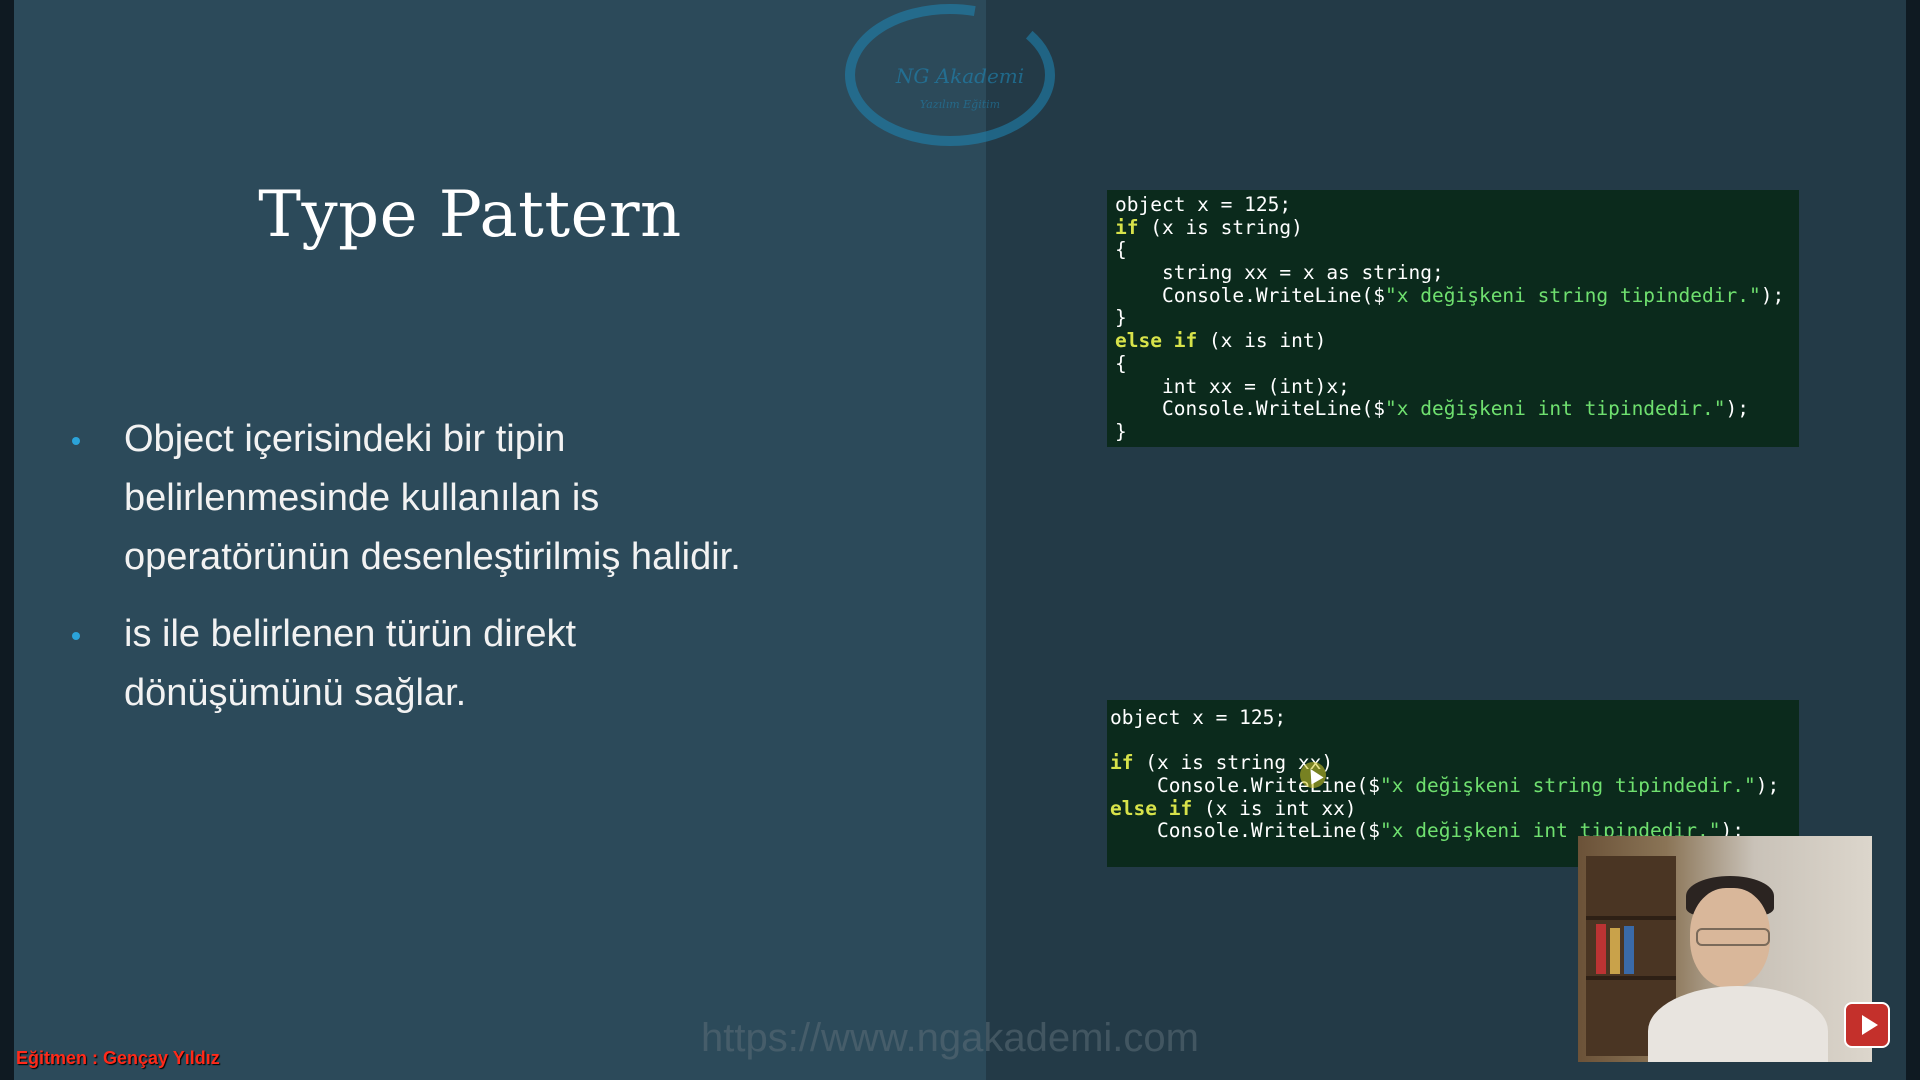 This screenshot has width=1920, height=1080. Describe the element at coordinates (960, 104) in the screenshot. I see `logo-subtext: Yazılım Eğitim` at that location.